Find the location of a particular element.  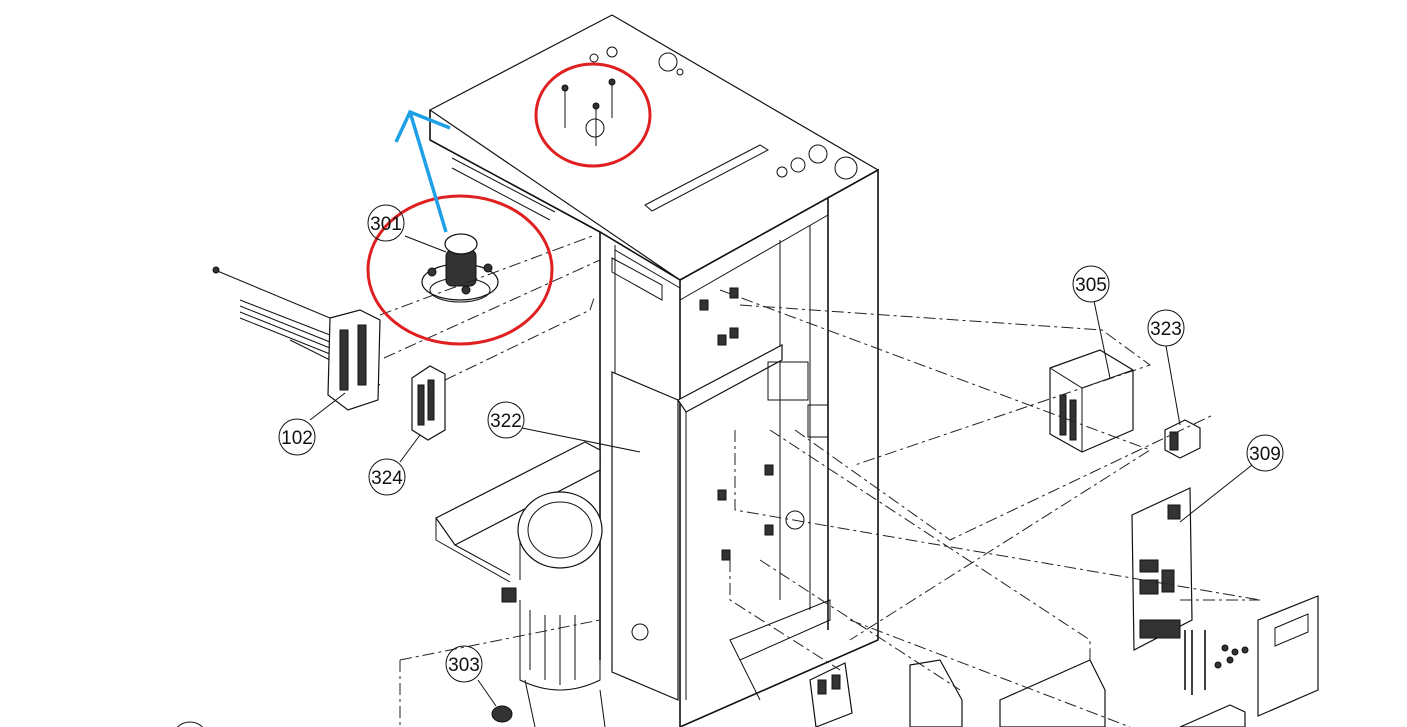

callout-323: 323 is located at coordinates (1166, 367).